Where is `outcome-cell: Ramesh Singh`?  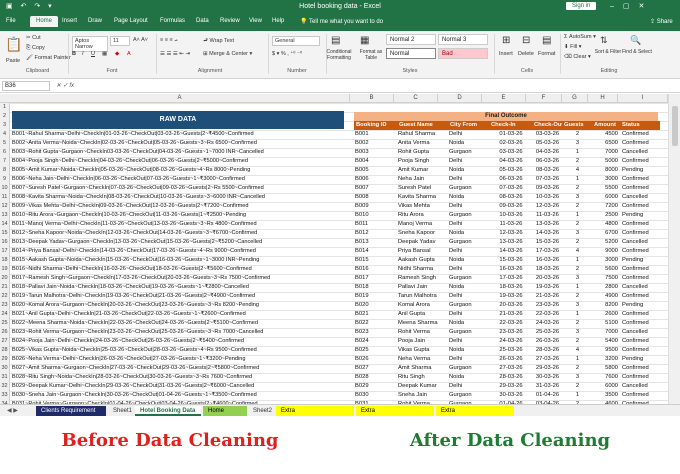
outcome-cell: Ramesh Singh is located at coordinates (422, 278).